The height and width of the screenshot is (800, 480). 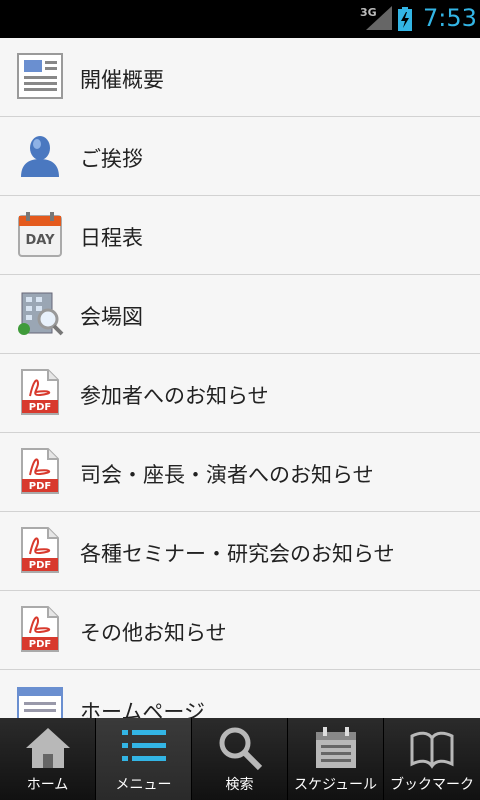 I want to click on list-item-schedule-table: DAY 日程表, so click(x=240, y=235).